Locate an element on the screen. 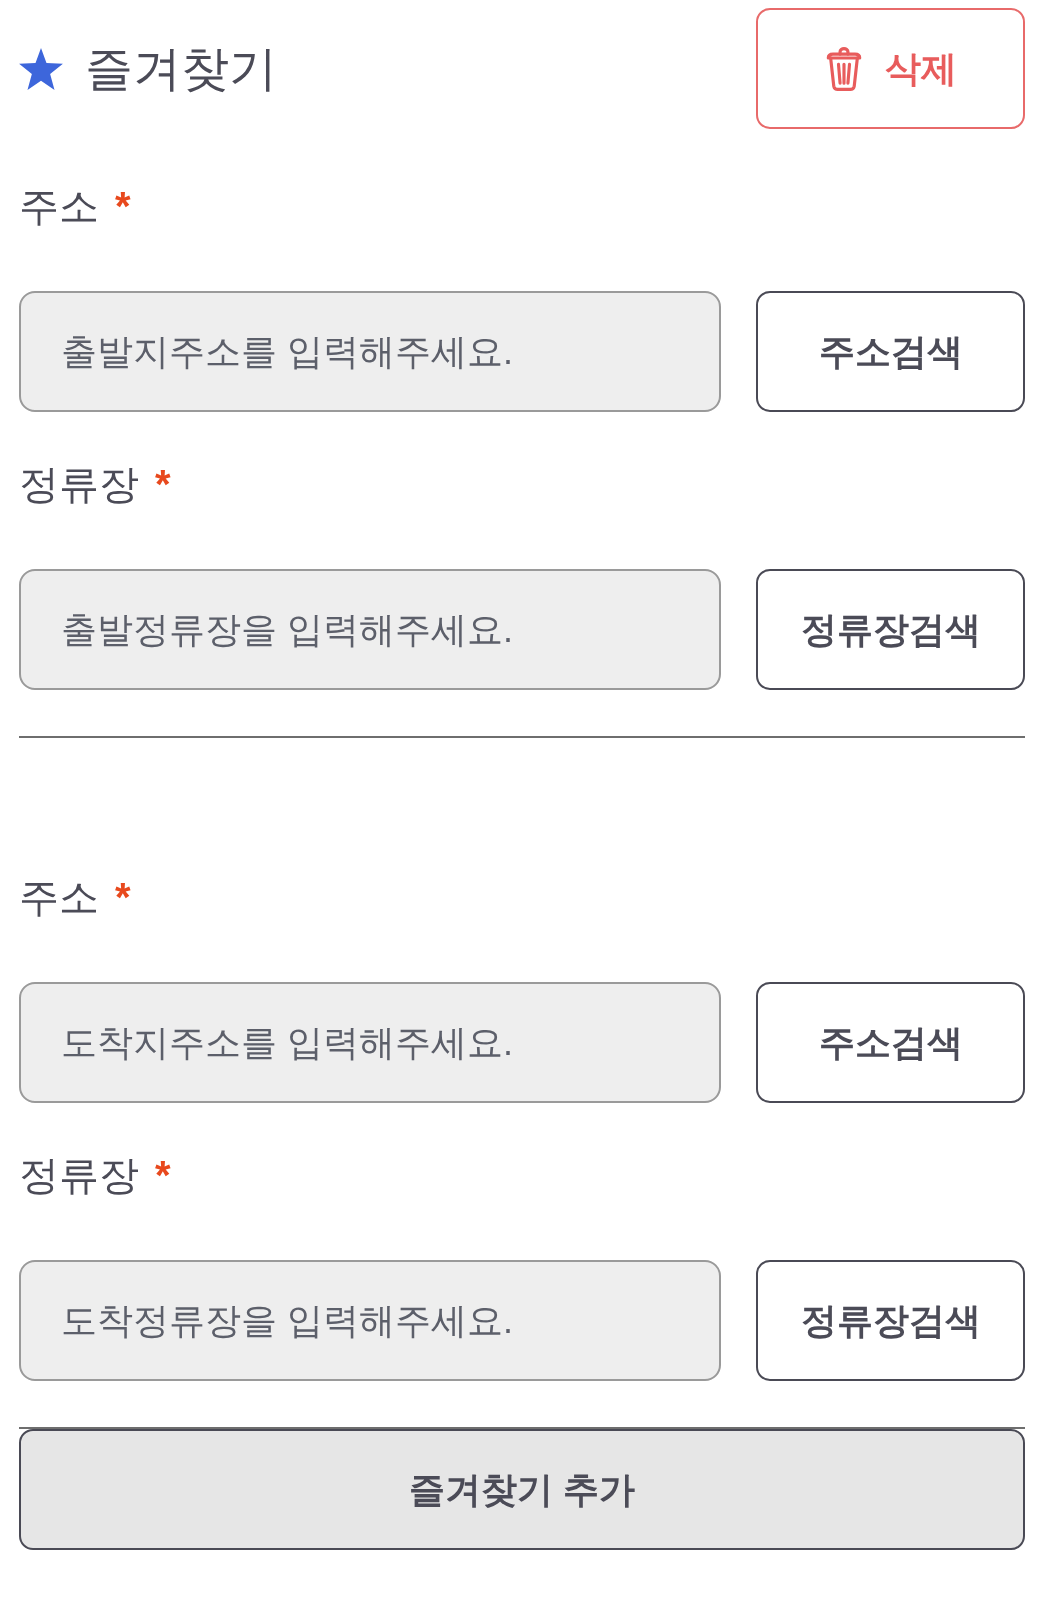 The width and height of the screenshot is (1062, 1618). input-field: 출발정류장을 입력해주세요. is located at coordinates (370, 629).